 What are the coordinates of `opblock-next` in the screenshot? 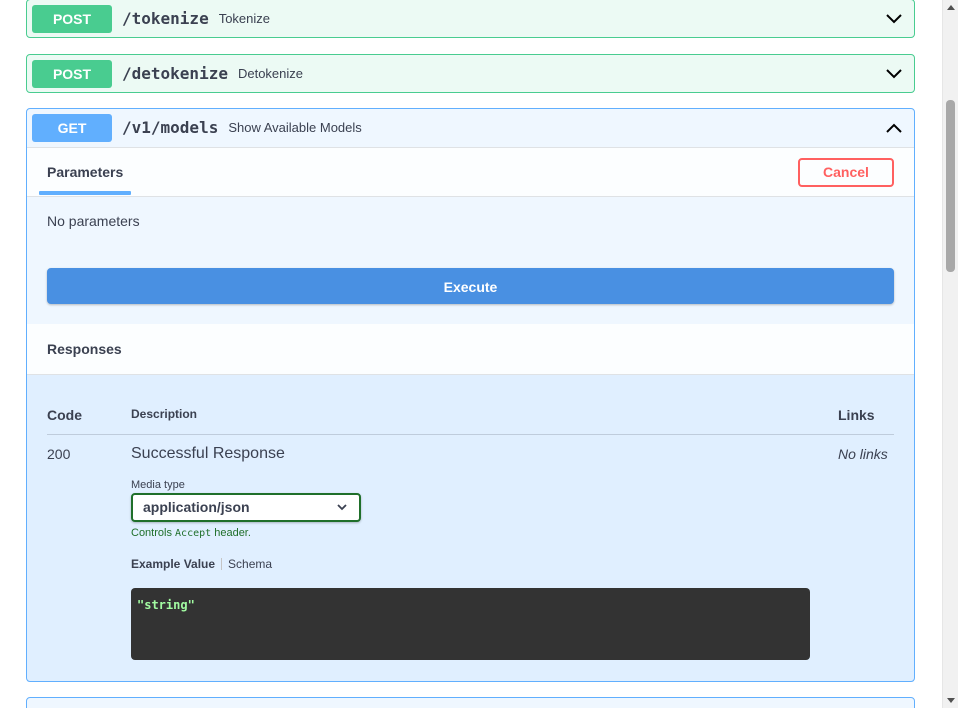 It's located at (470, 702).